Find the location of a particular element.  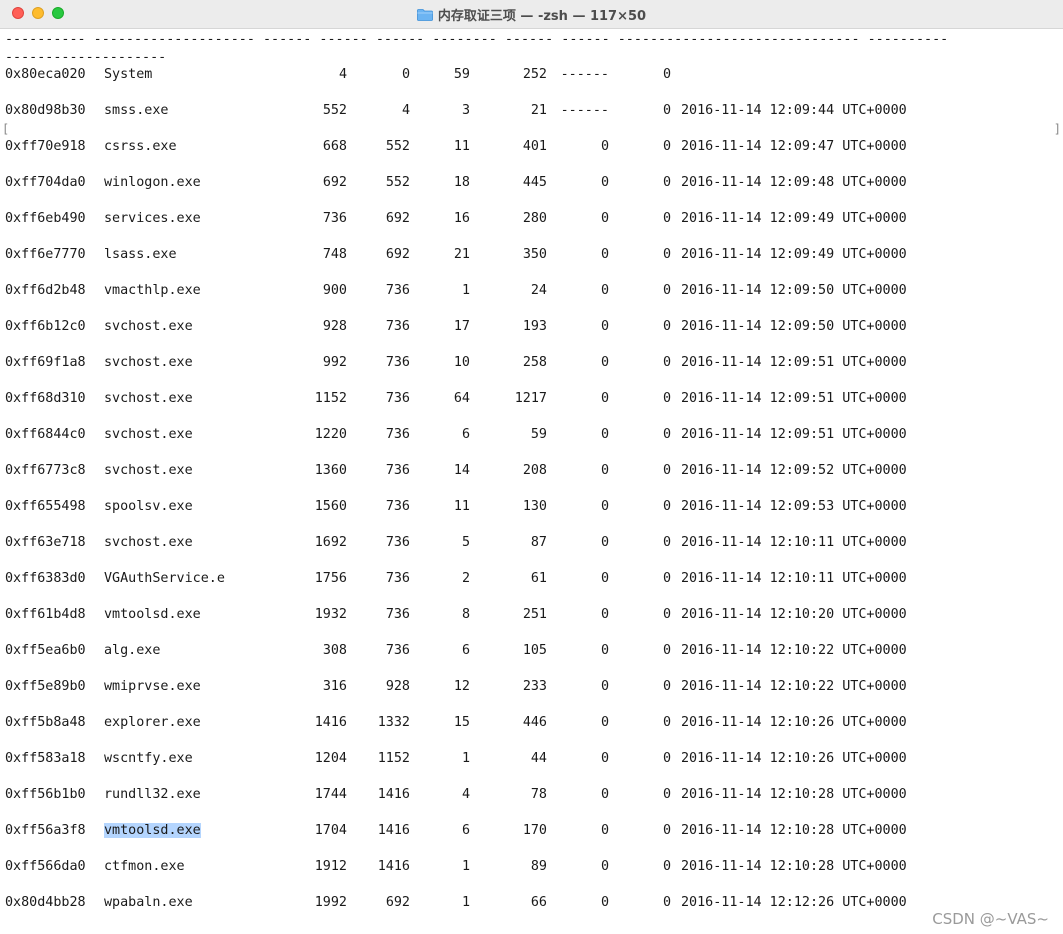

process-thds: 4 is located at coordinates (465, 794).